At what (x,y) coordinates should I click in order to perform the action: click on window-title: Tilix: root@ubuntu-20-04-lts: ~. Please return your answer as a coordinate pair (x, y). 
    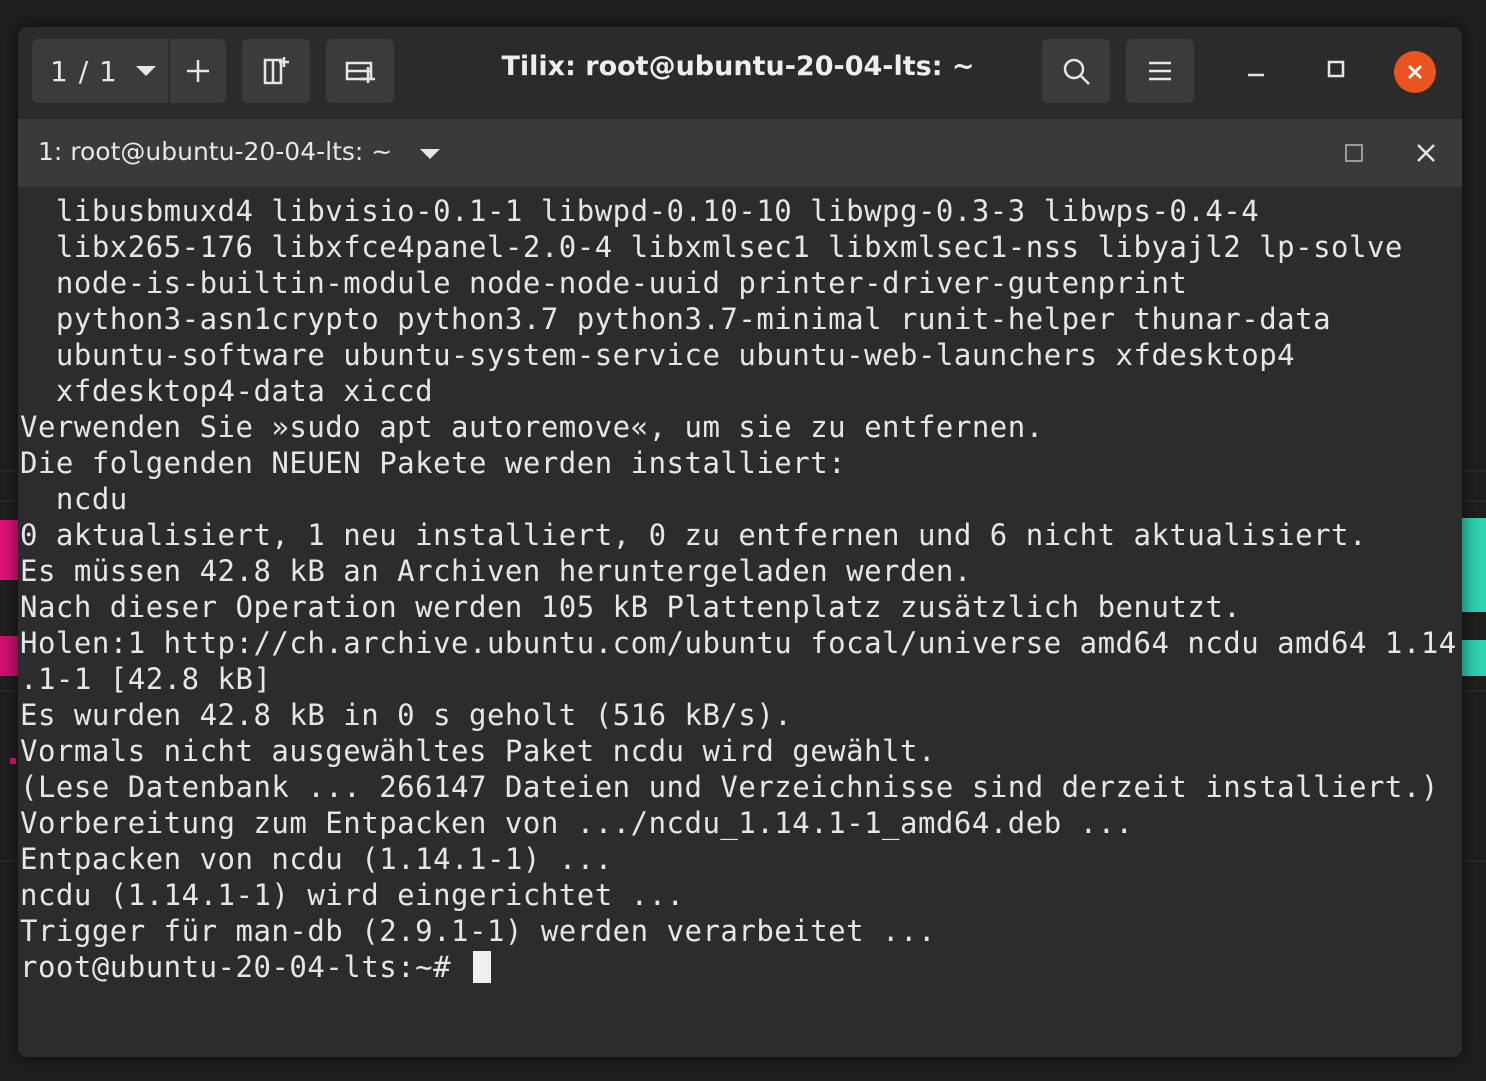
    Looking at the image, I should click on (738, 66).